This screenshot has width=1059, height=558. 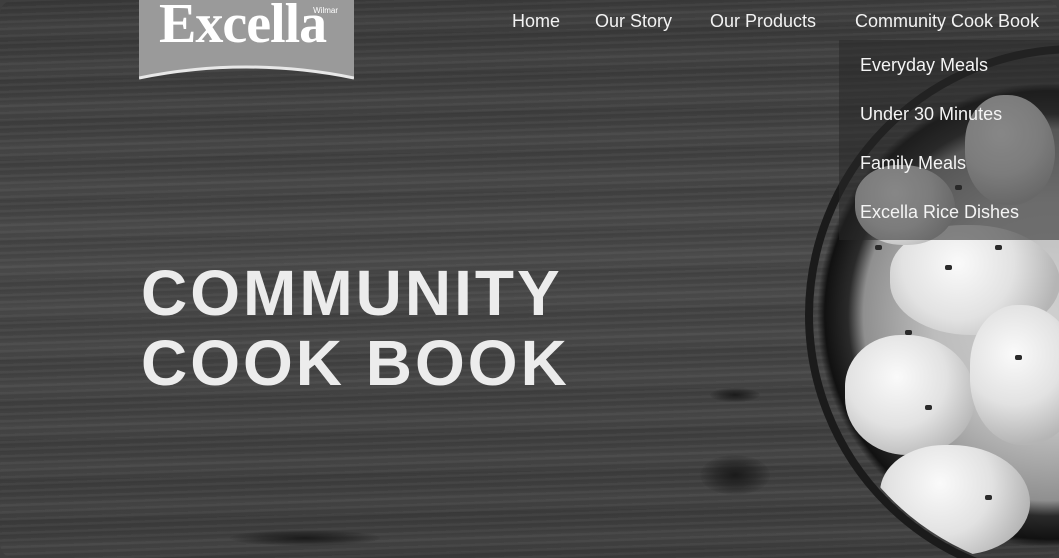 I want to click on page-title: COMMUNITY COOK BOOK, so click(x=355, y=328).